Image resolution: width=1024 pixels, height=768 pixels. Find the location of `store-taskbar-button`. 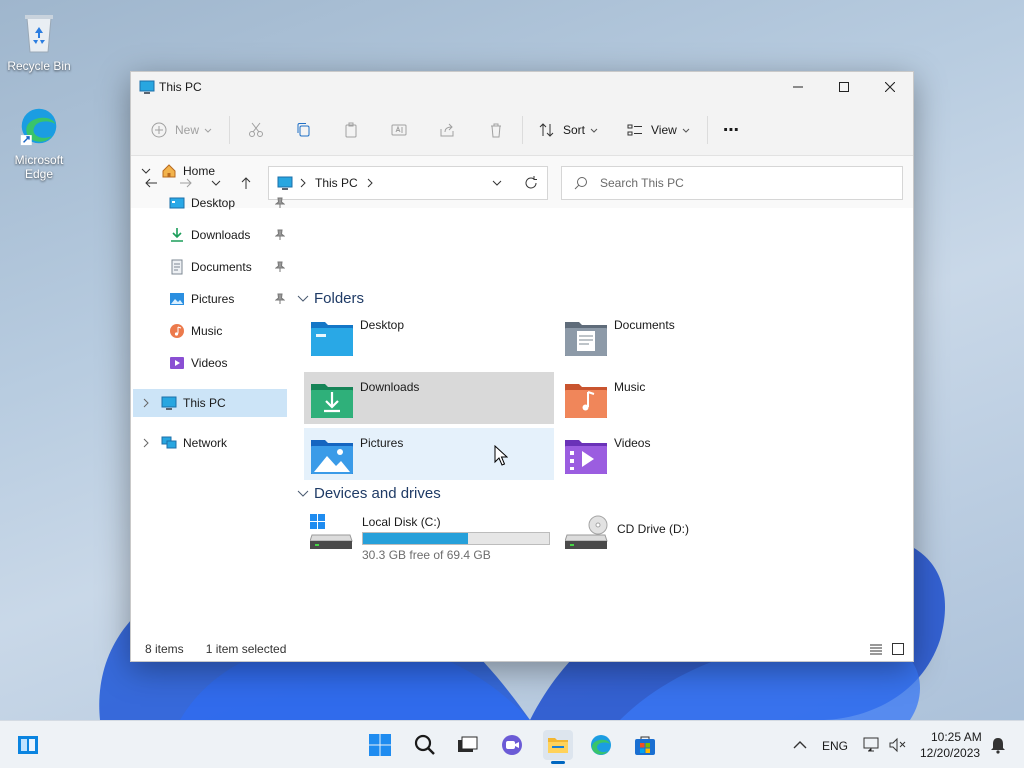

store-taskbar-button is located at coordinates (645, 745).